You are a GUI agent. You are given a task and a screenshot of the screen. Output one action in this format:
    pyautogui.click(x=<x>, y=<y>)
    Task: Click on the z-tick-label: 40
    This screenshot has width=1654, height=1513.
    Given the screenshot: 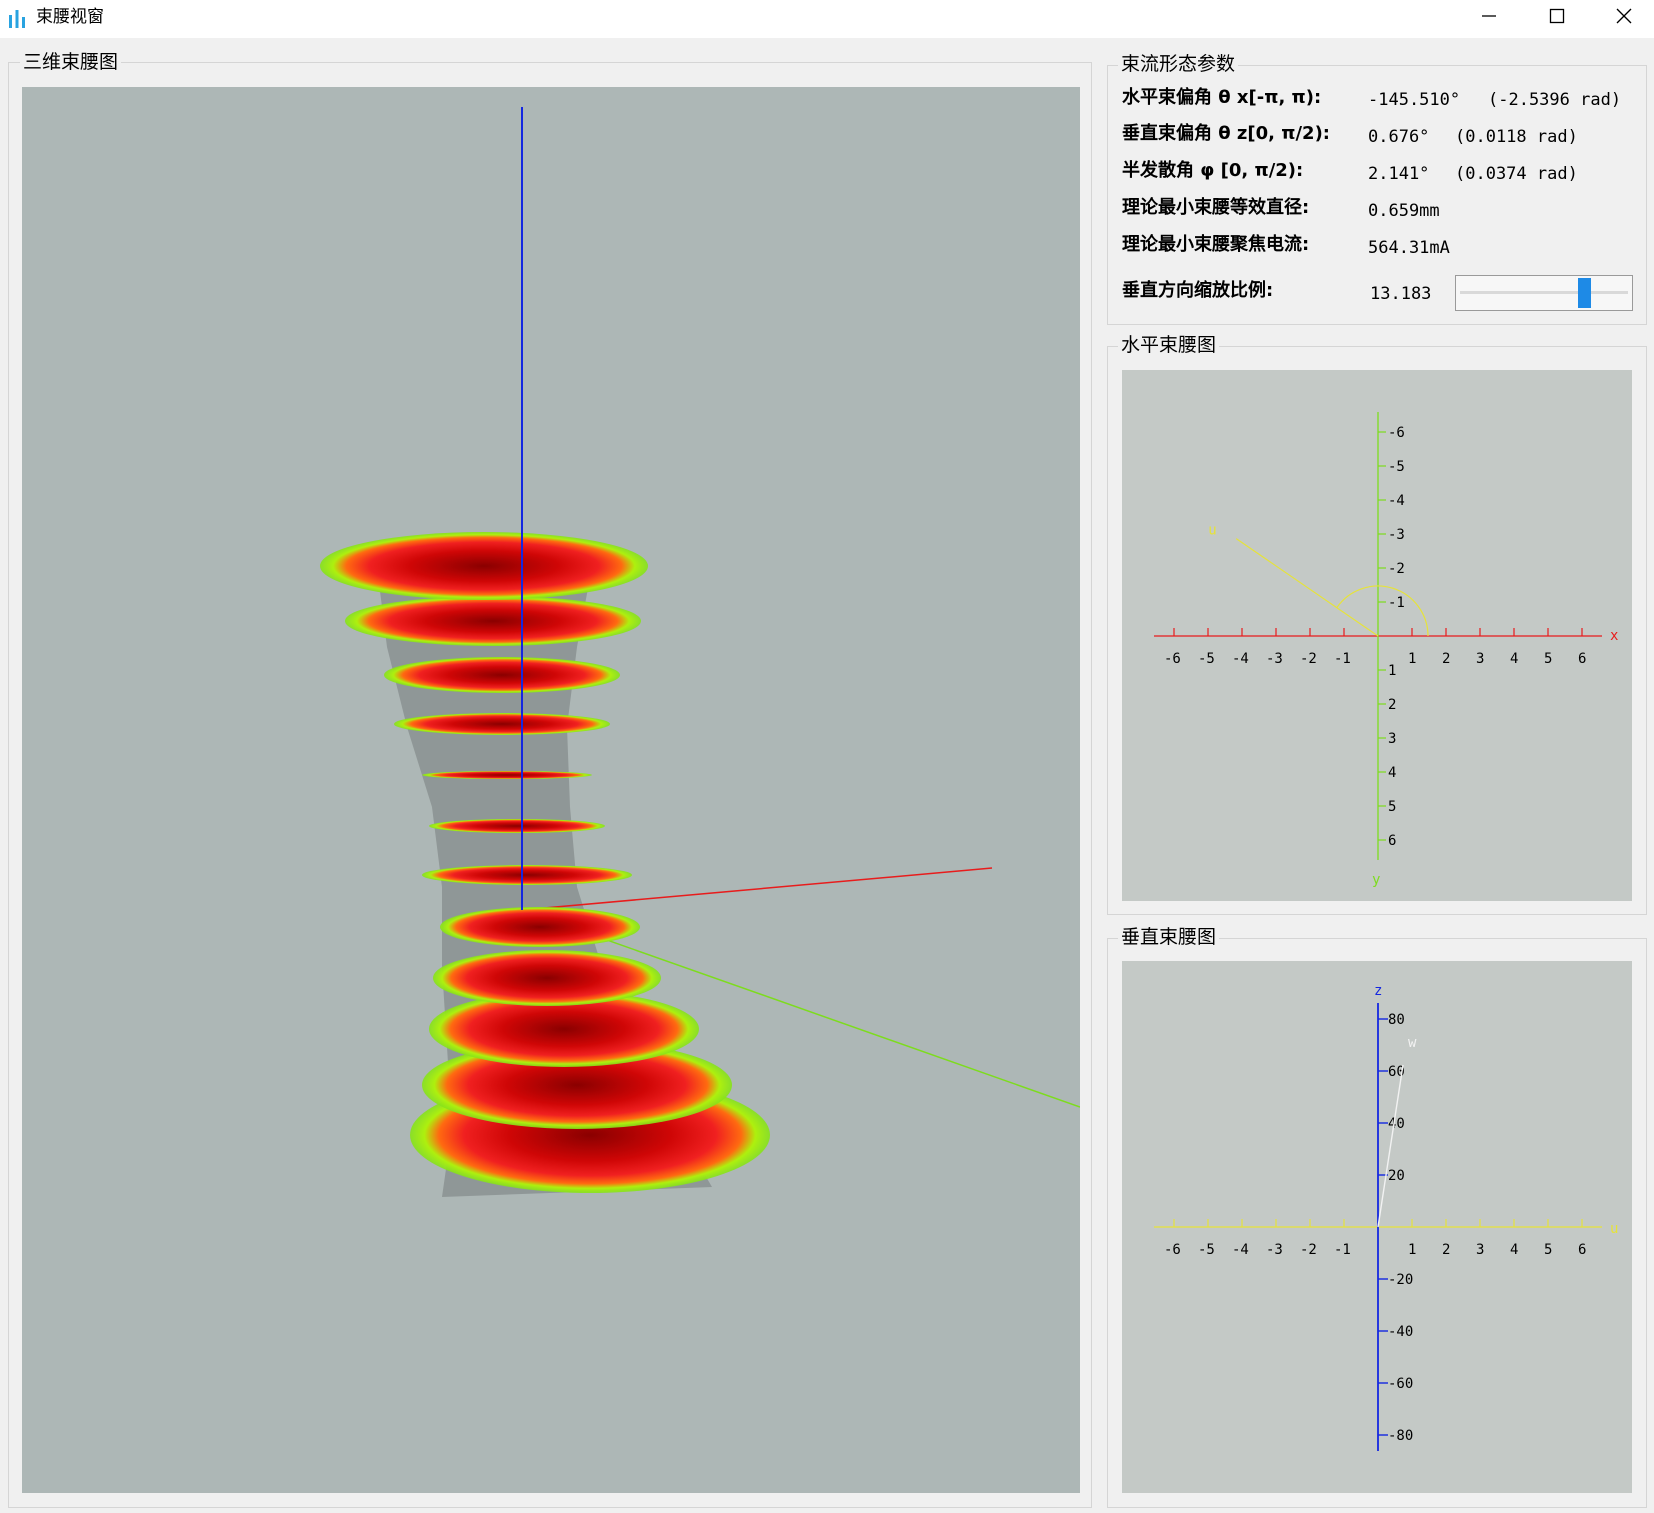 What is the action you would take?
    pyautogui.click(x=1396, y=1124)
    